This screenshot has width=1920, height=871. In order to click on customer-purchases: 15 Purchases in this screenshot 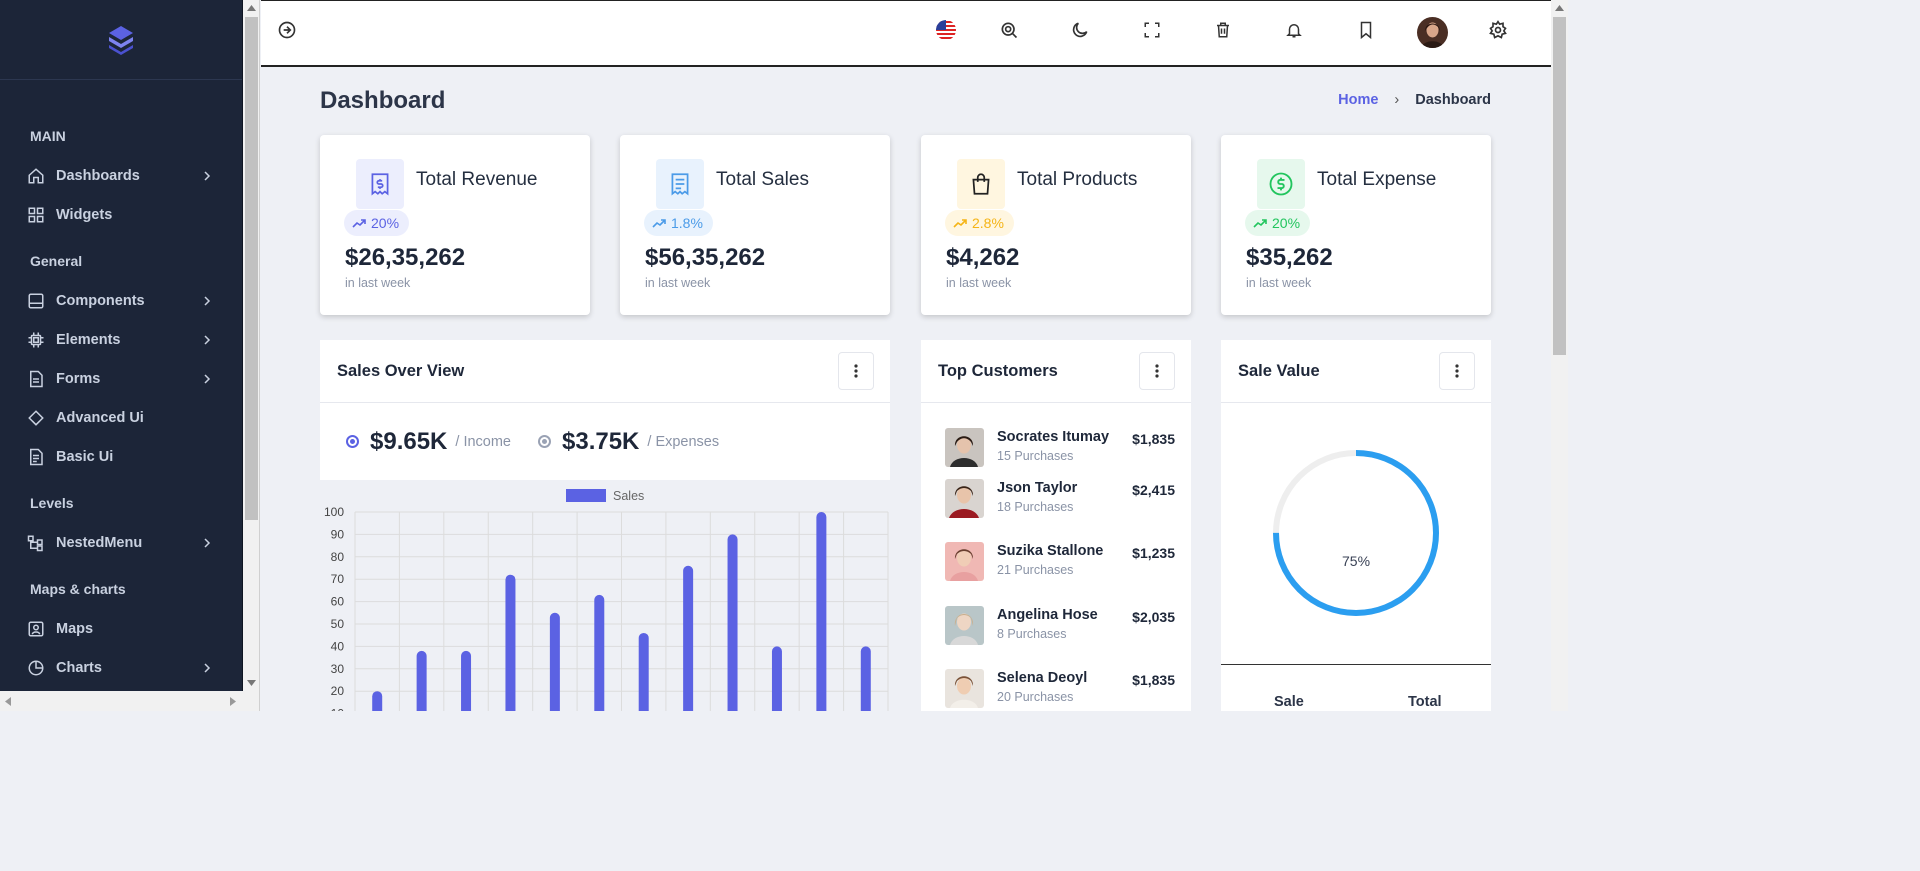, I will do `click(1035, 456)`.